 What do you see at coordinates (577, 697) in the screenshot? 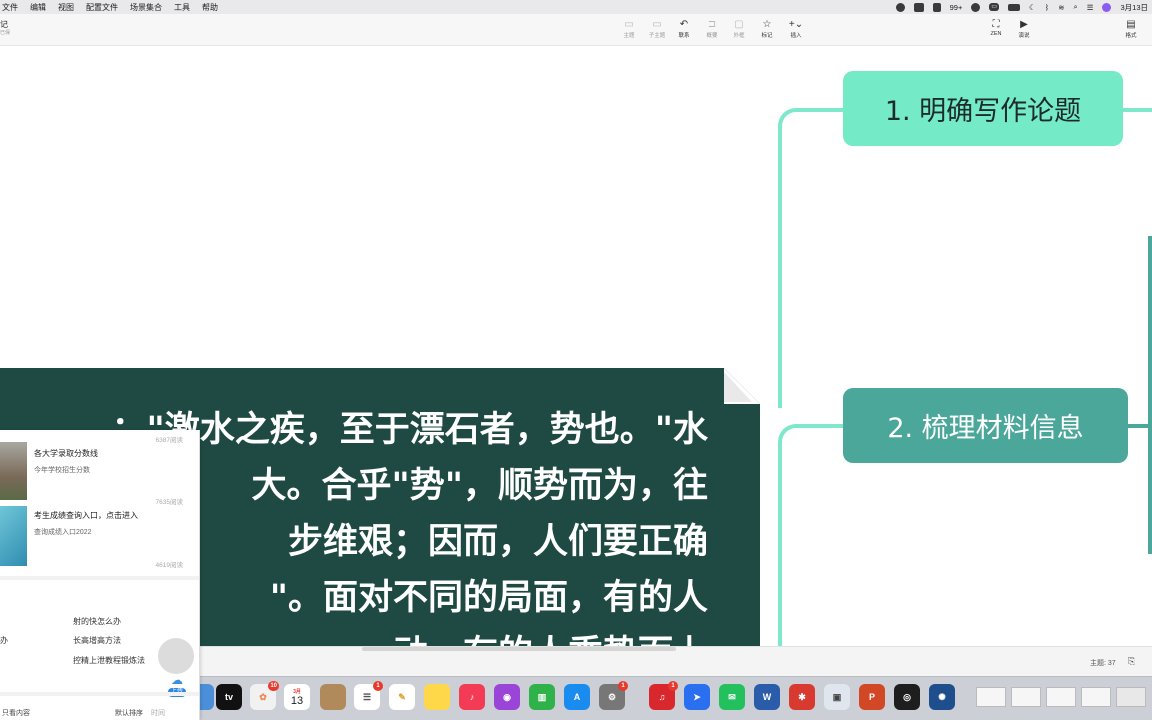
I see `app-store-icon: A` at bounding box center [577, 697].